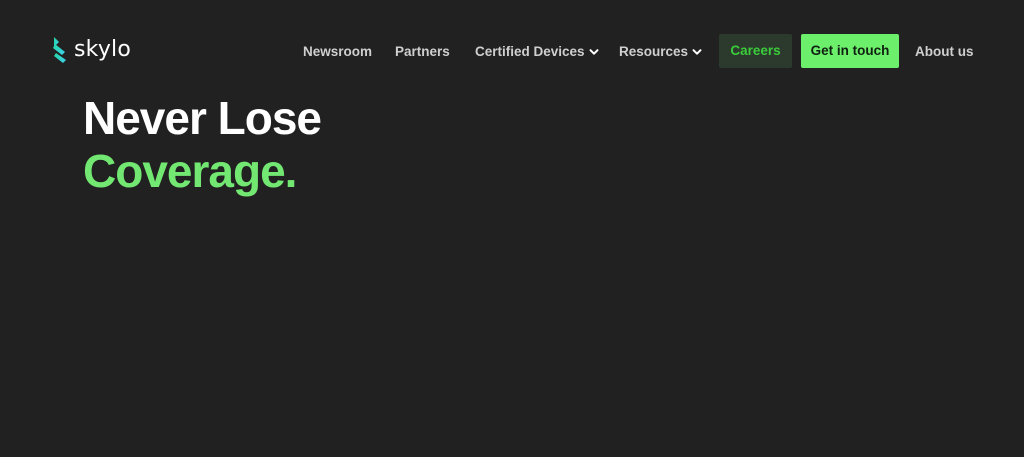  What do you see at coordinates (755, 51) in the screenshot?
I see `careers-button: Careers` at bounding box center [755, 51].